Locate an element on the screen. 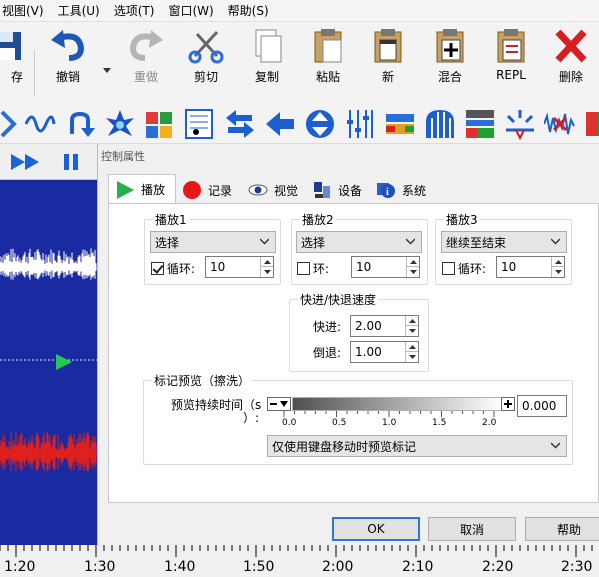  envelope-icon is located at coordinates (9, 124).